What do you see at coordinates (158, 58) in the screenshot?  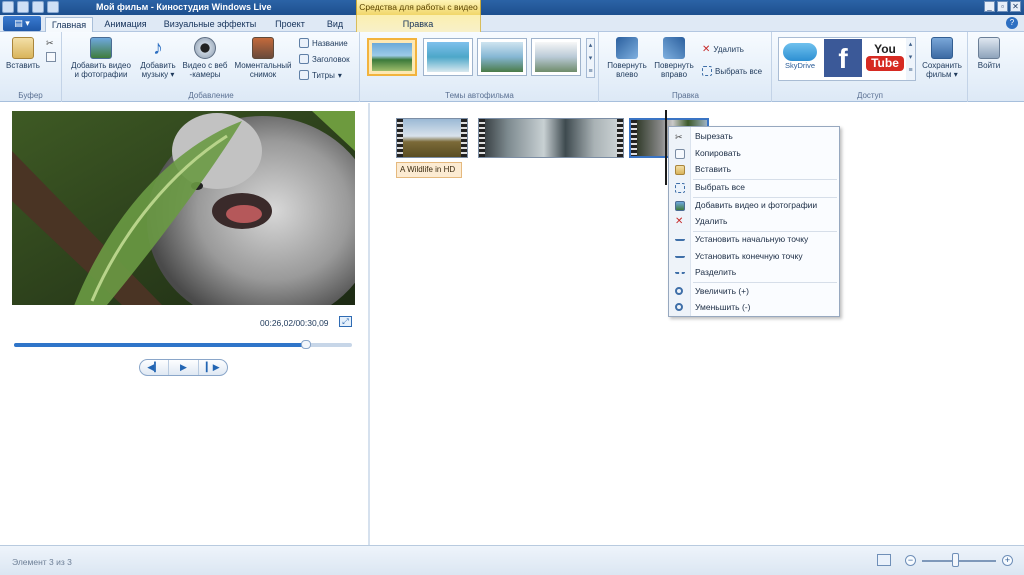 I see `add-music-button: ♪ Добавить музыку ▾` at bounding box center [158, 58].